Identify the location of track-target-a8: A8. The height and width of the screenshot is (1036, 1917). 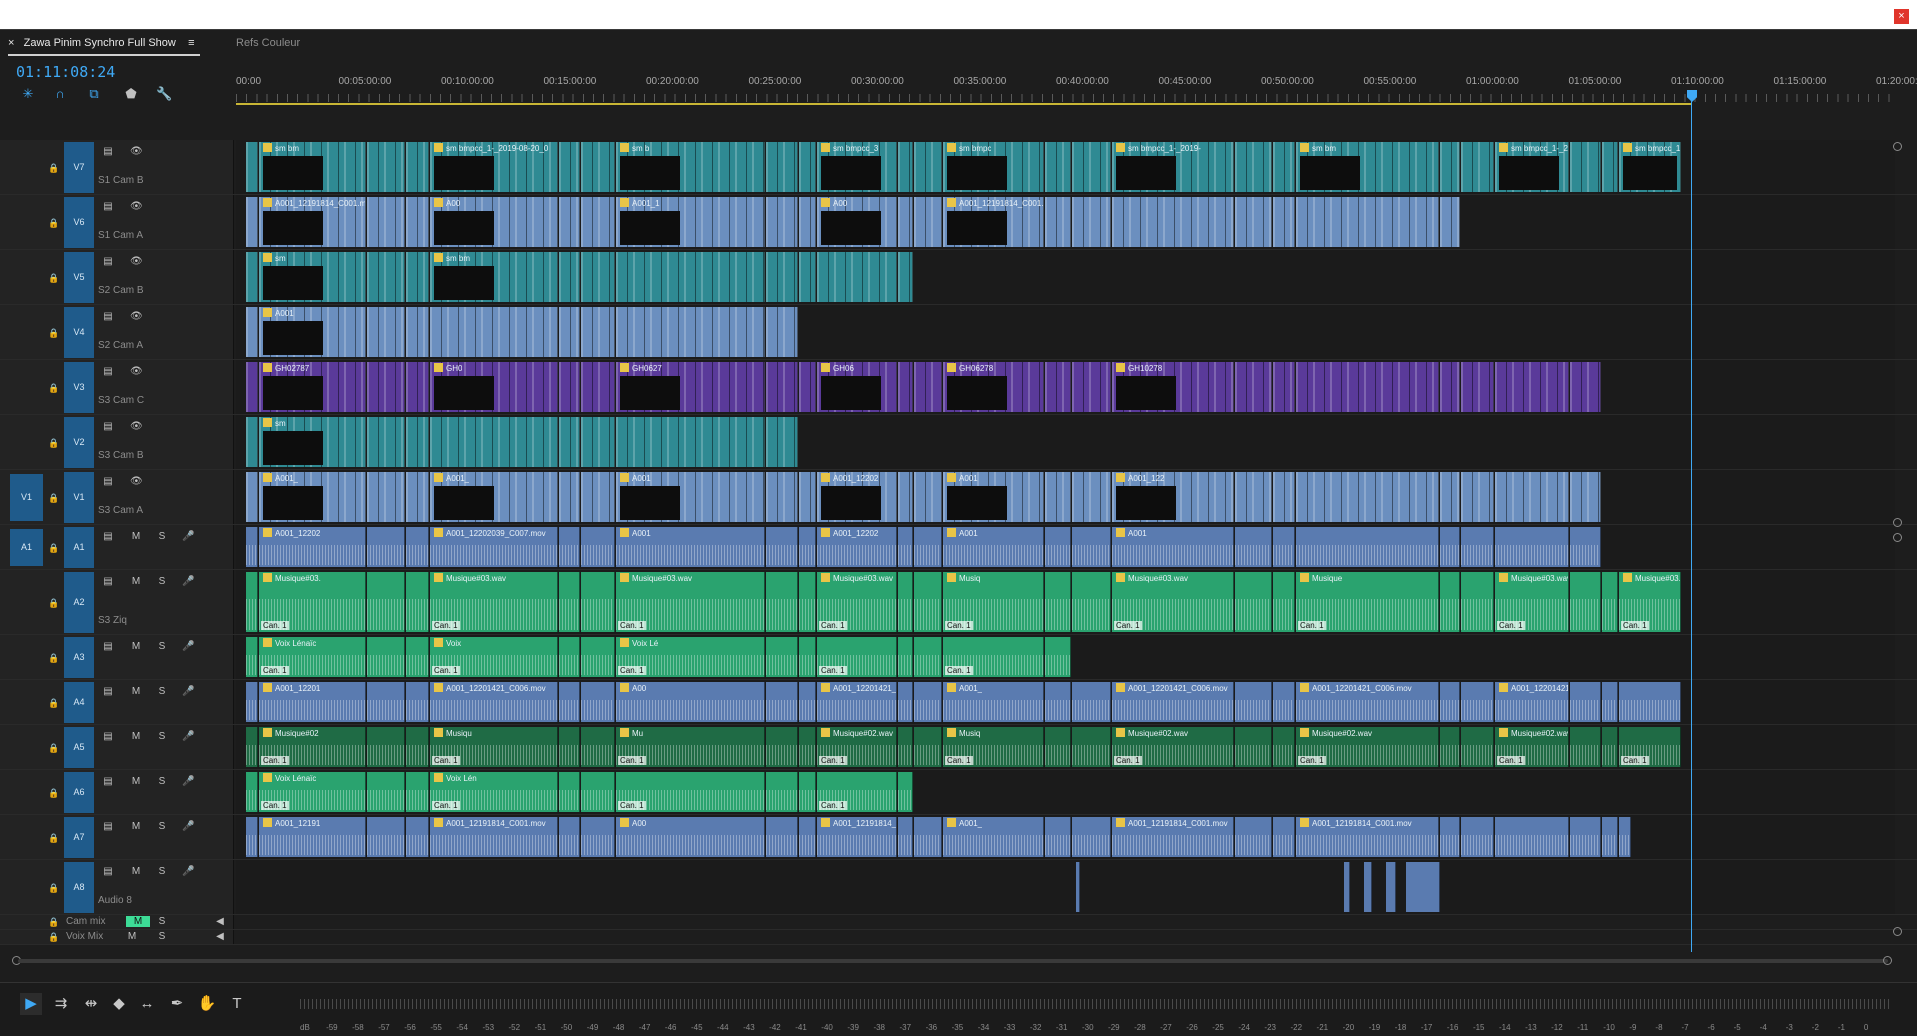
(79, 887).